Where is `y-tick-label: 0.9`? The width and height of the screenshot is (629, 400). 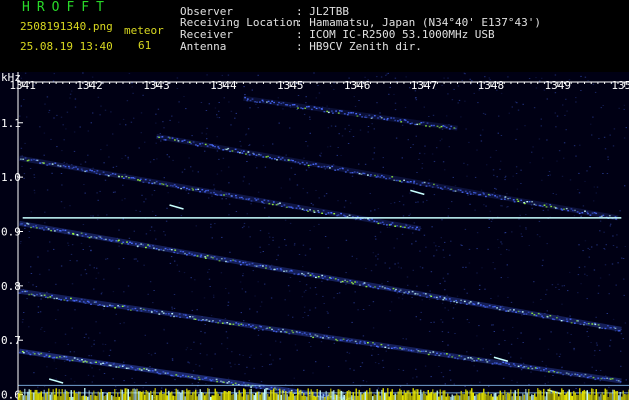
y-tick-label: 0.9 is located at coordinates (11, 231).